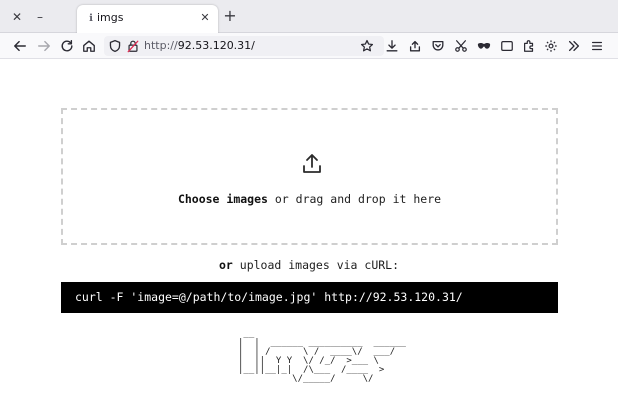 The height and width of the screenshot is (394, 618). What do you see at coordinates (115, 46) in the screenshot?
I see `shield-icon` at bounding box center [115, 46].